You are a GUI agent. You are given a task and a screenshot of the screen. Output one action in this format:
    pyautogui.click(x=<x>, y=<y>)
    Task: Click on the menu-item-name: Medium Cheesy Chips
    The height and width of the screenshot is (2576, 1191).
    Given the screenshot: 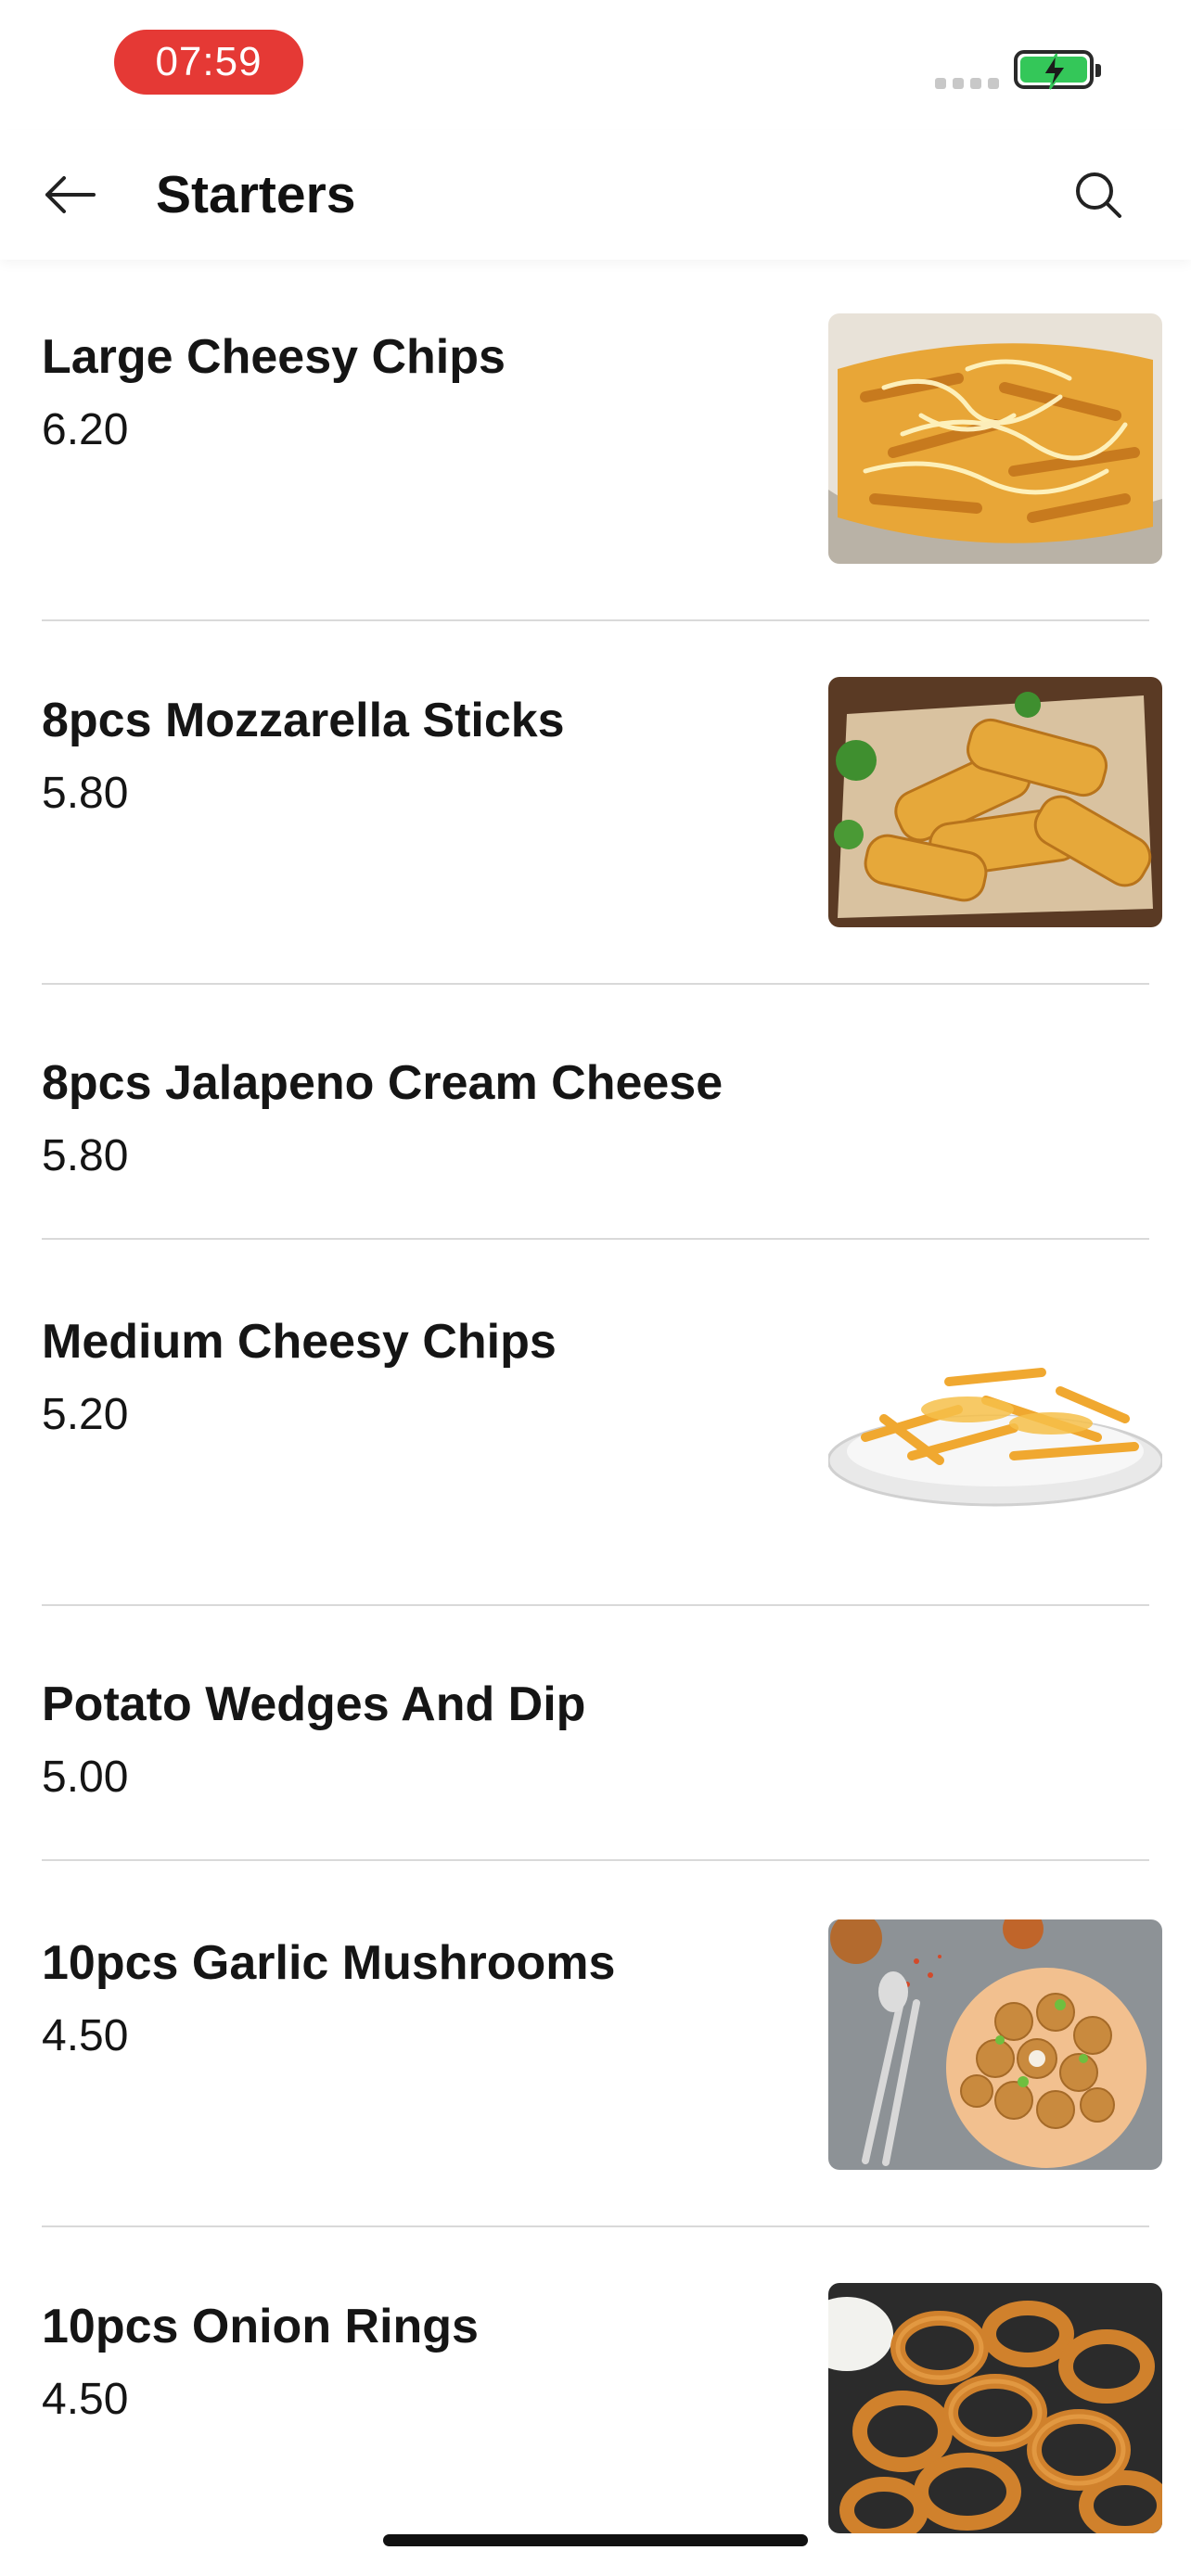 What is the action you would take?
    pyautogui.click(x=299, y=1342)
    